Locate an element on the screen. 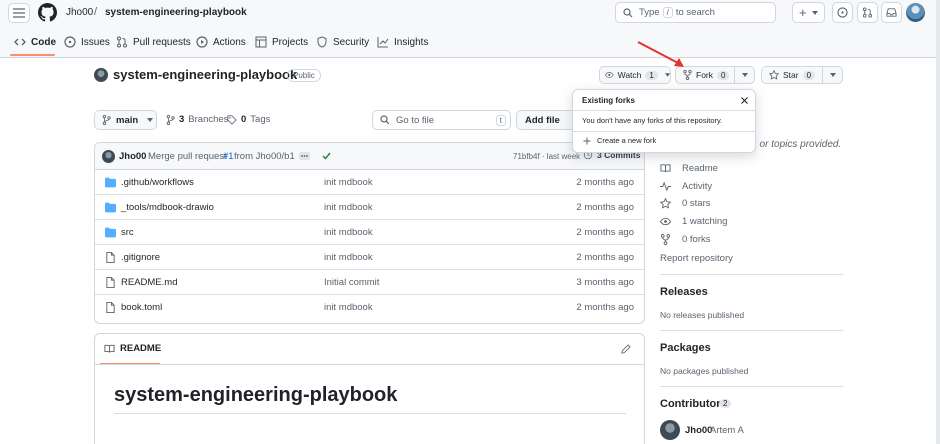  tab-security: Security is located at coordinates (342, 42).